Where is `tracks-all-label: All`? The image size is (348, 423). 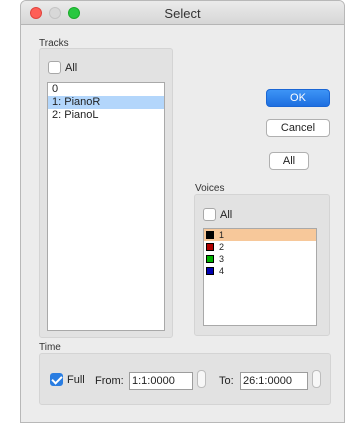 tracks-all-label: All is located at coordinates (71, 67).